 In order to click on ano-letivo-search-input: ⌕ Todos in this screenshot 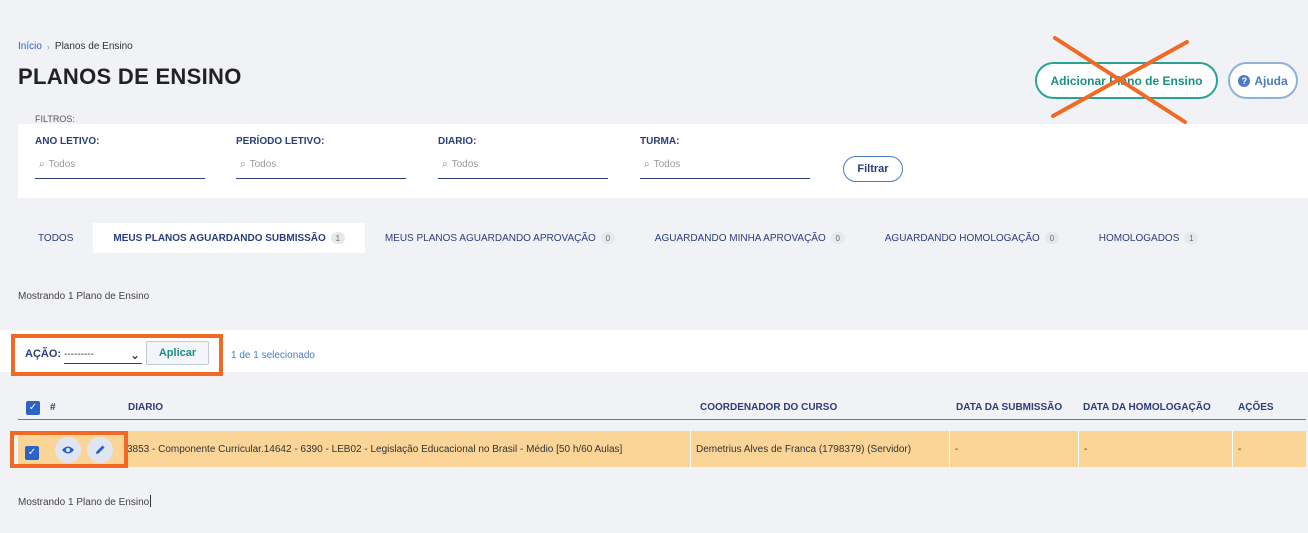, I will do `click(120, 169)`.